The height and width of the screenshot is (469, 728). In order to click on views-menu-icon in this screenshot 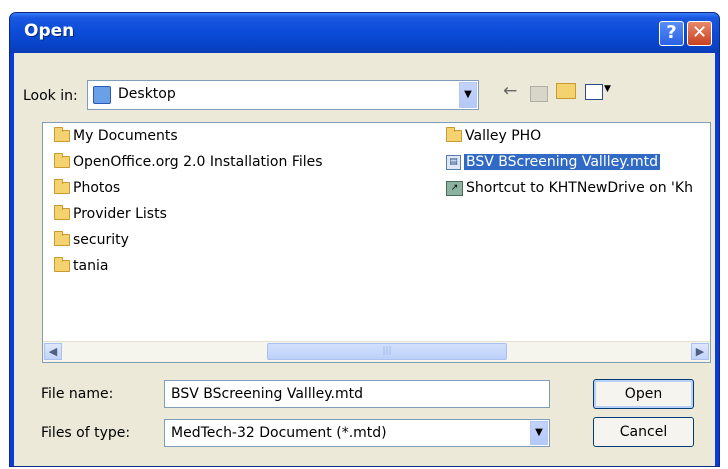, I will do `click(594, 92)`.